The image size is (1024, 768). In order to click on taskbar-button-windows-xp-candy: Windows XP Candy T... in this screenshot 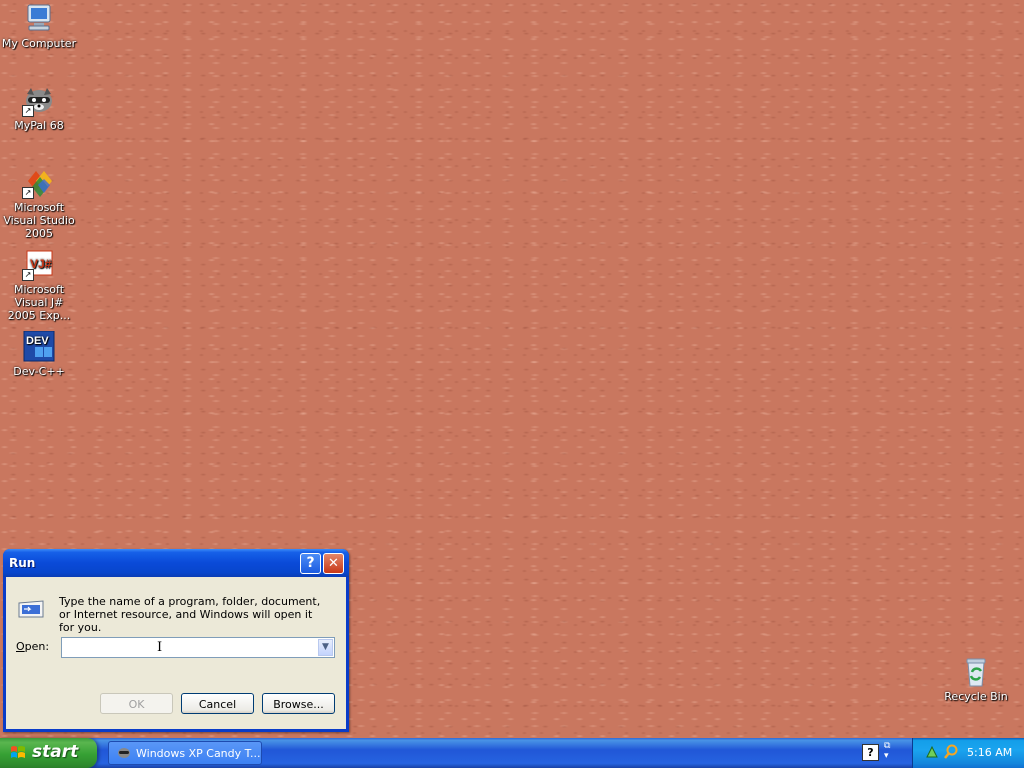, I will do `click(185, 753)`.